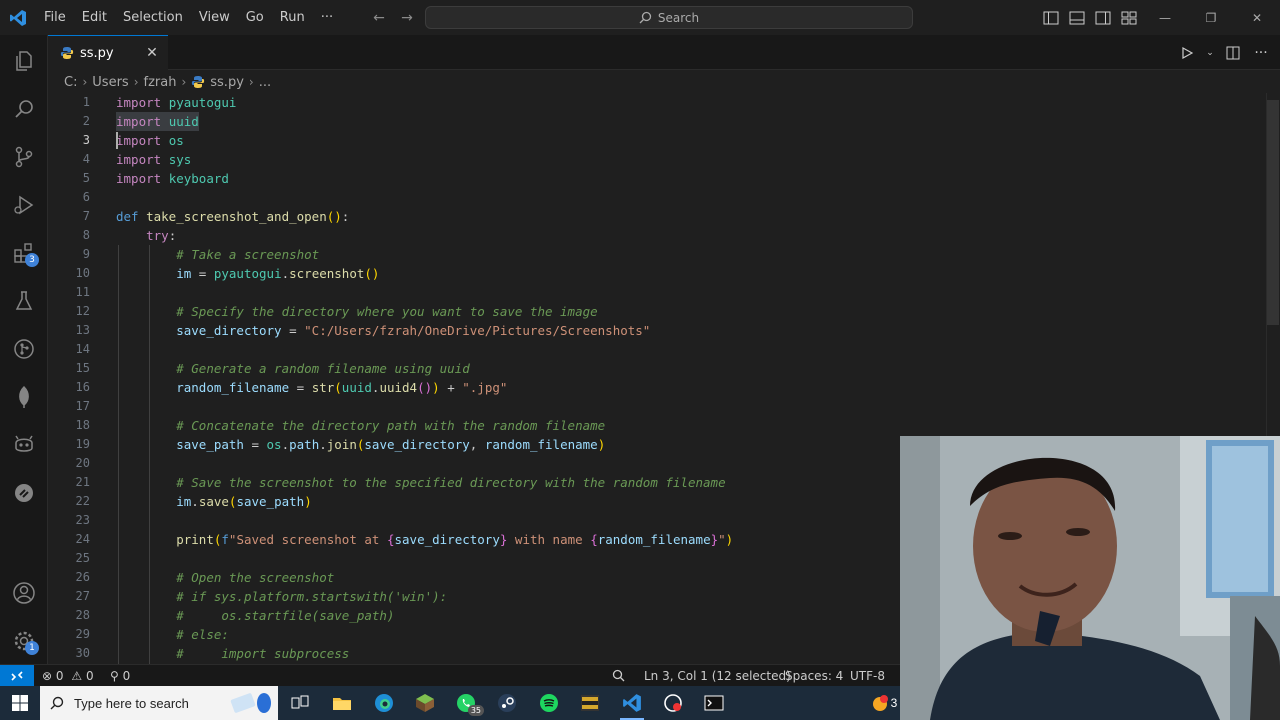  What do you see at coordinates (94, 17) in the screenshot?
I see `menu-edit: Edit` at bounding box center [94, 17].